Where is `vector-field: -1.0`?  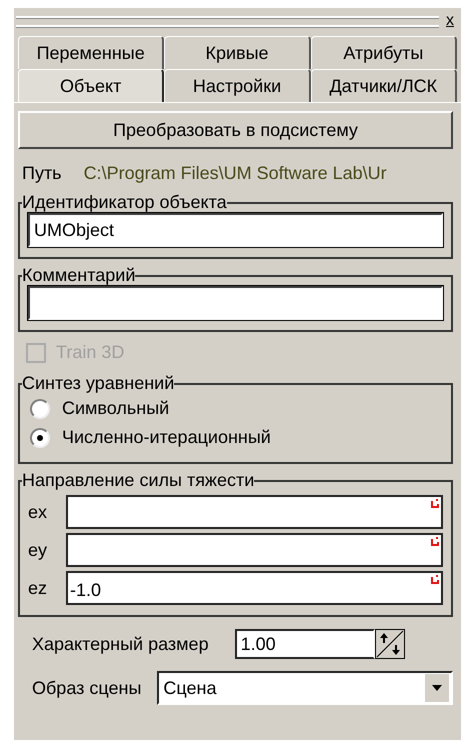 vector-field: -1.0 is located at coordinates (254, 588).